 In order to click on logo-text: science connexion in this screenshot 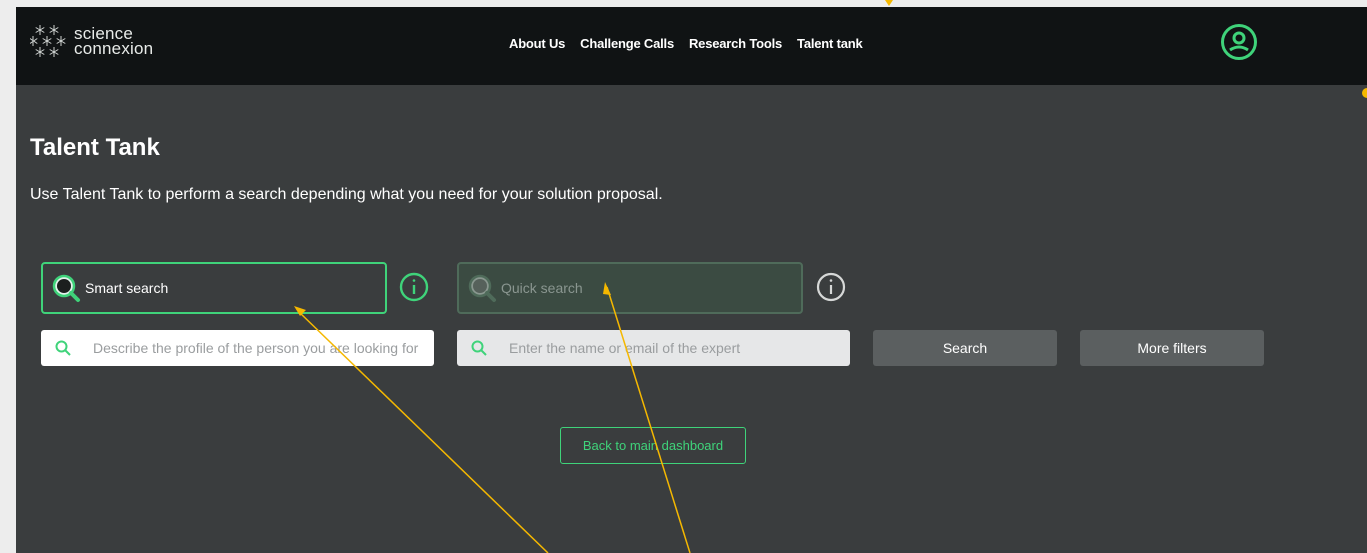, I will do `click(114, 41)`.